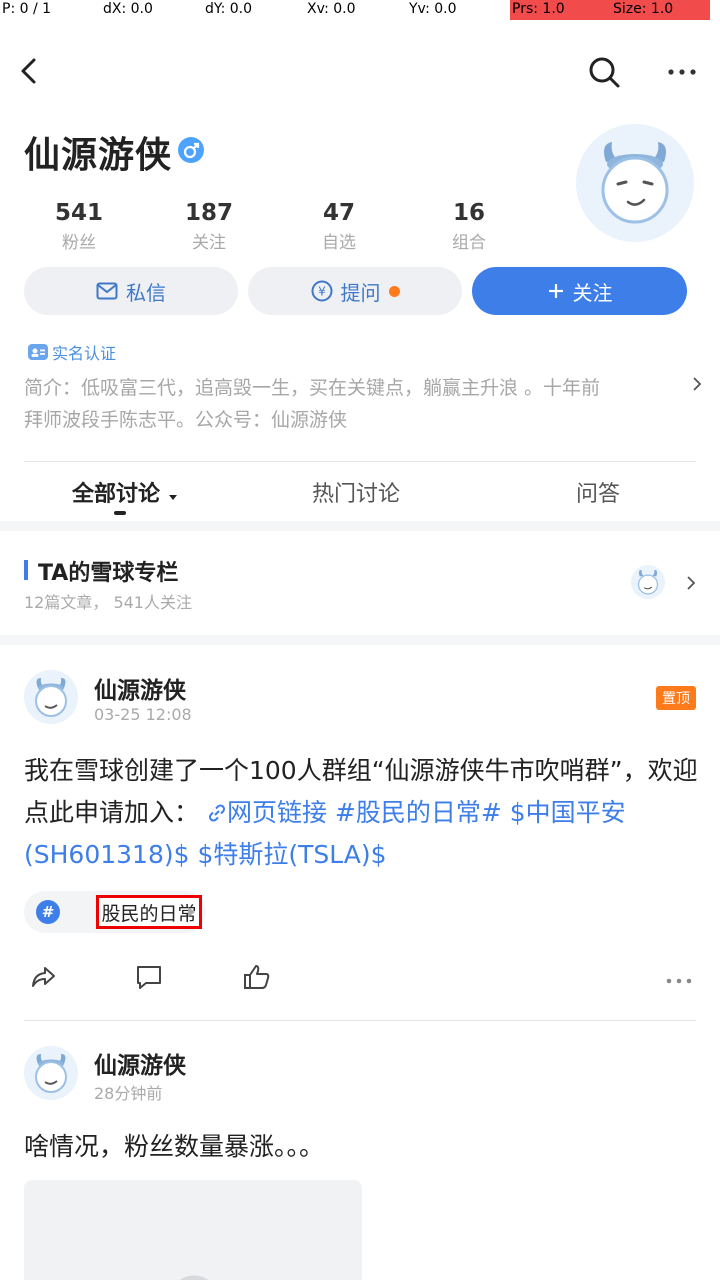 This screenshot has height=1280, width=720. What do you see at coordinates (193, 1230) in the screenshot?
I see `post-image-placeholder` at bounding box center [193, 1230].